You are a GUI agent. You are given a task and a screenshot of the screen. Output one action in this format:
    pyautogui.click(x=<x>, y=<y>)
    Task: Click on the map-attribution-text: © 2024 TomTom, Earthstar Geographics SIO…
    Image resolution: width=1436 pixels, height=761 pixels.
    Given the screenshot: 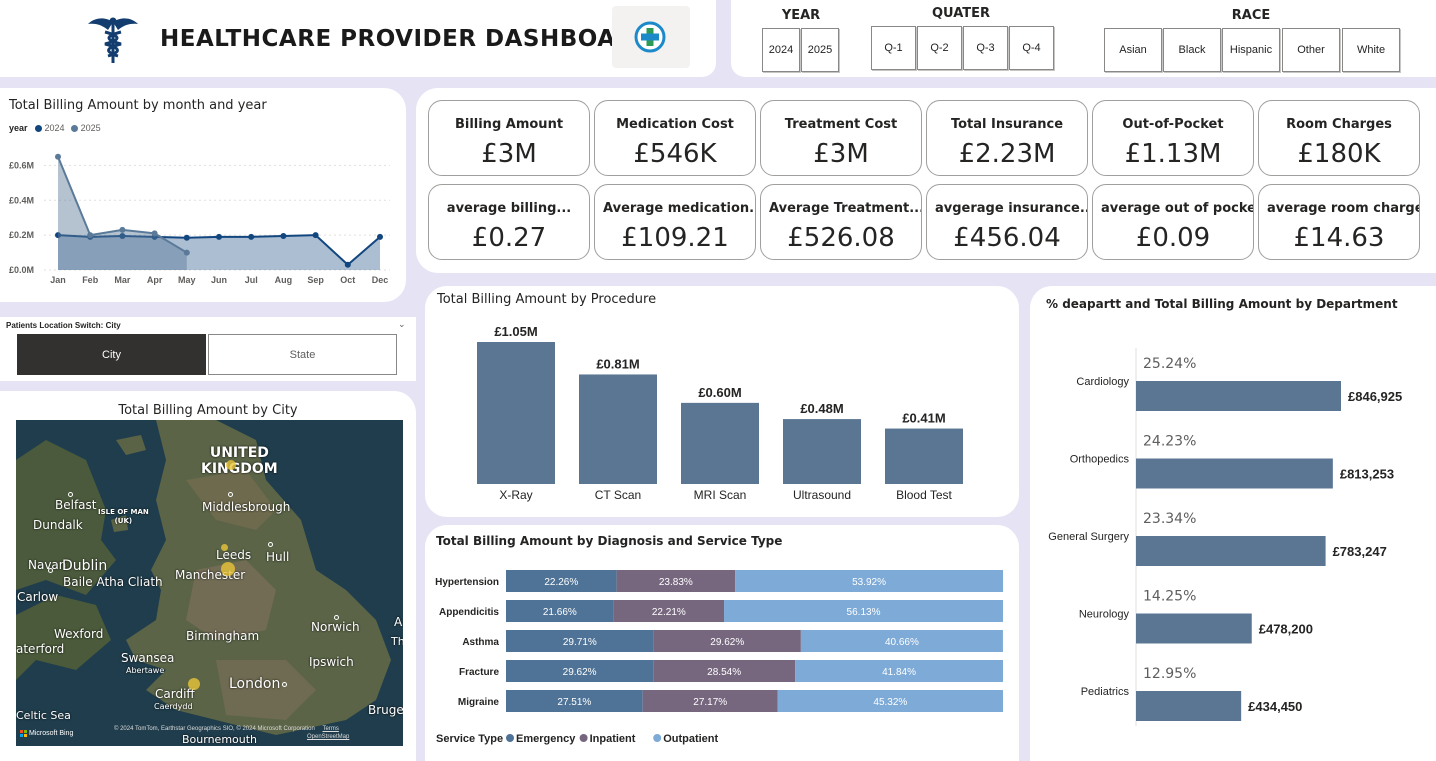 What is the action you would take?
    pyautogui.click(x=214, y=729)
    